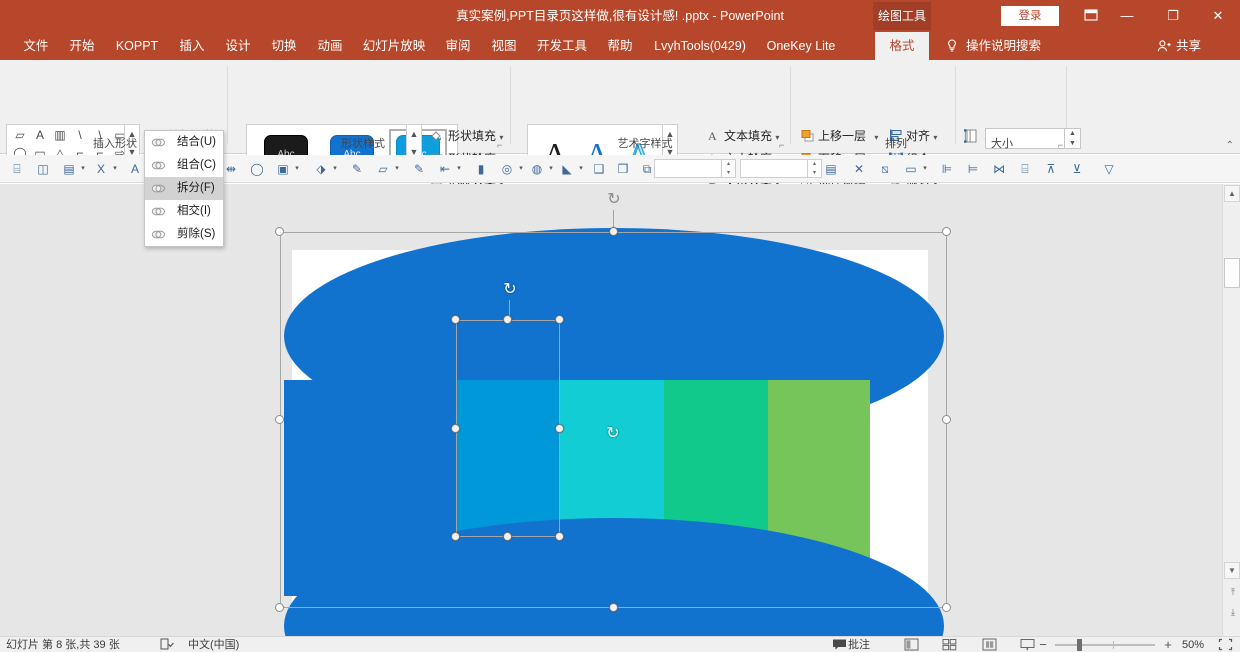  I want to click on previous-slide-button: ⤒, so click(1233, 592).